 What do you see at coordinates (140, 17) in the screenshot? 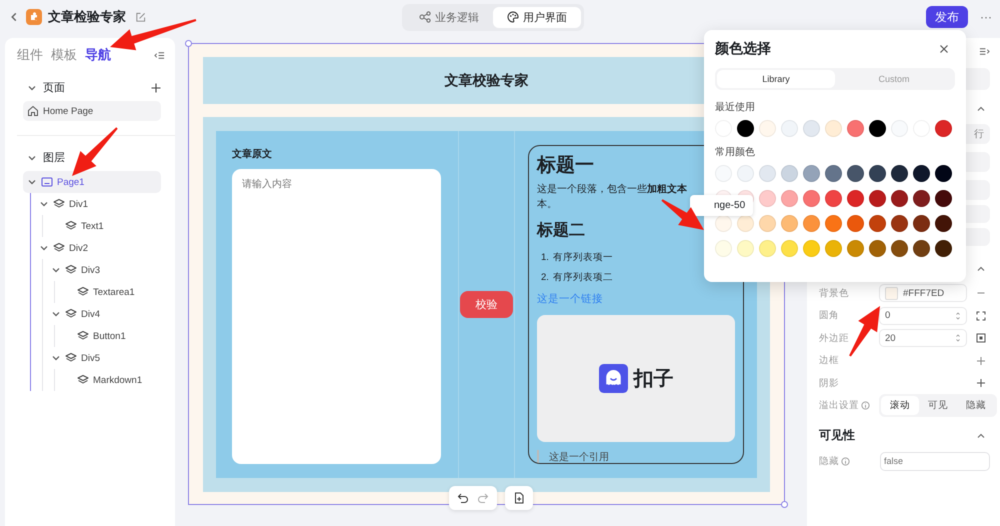
I see `edit-icon` at bounding box center [140, 17].